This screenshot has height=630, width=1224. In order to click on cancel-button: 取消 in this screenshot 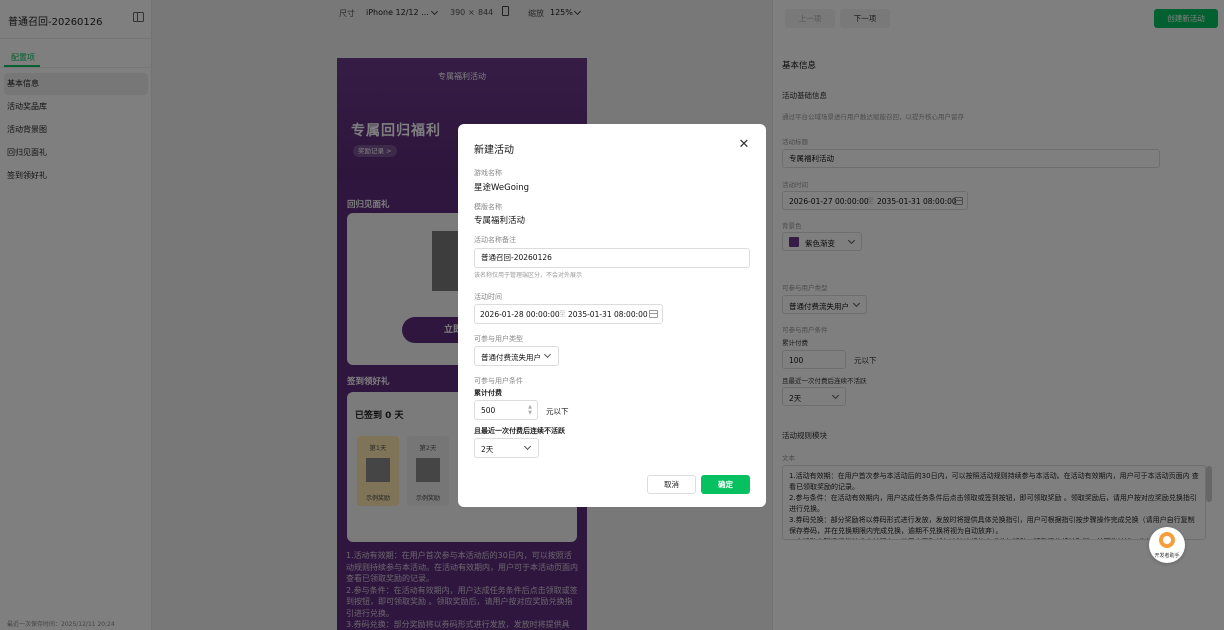, I will do `click(671, 484)`.